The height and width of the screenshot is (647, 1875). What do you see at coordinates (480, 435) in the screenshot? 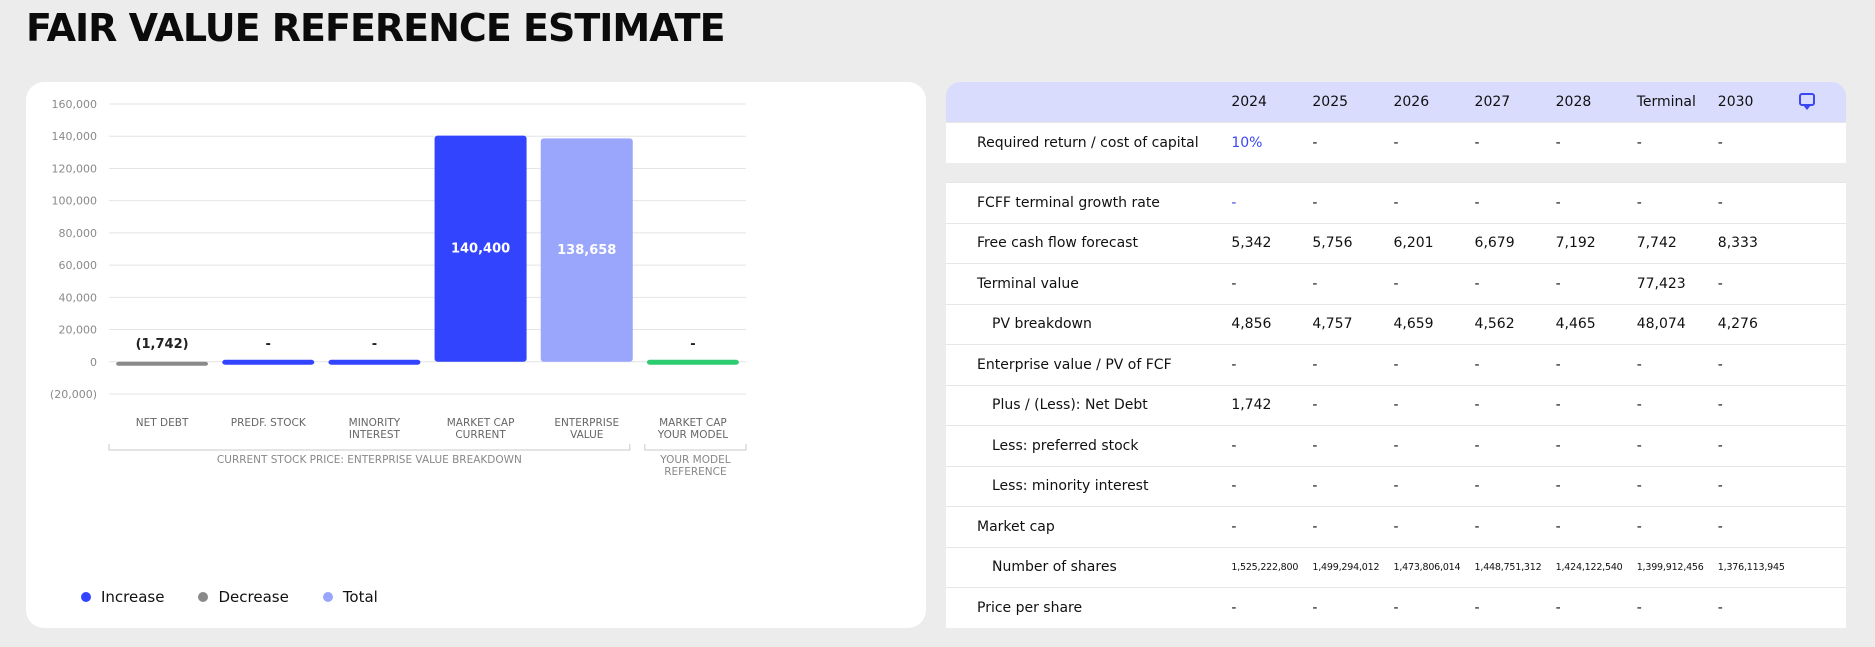
I see `category-label: CURRENT` at bounding box center [480, 435].